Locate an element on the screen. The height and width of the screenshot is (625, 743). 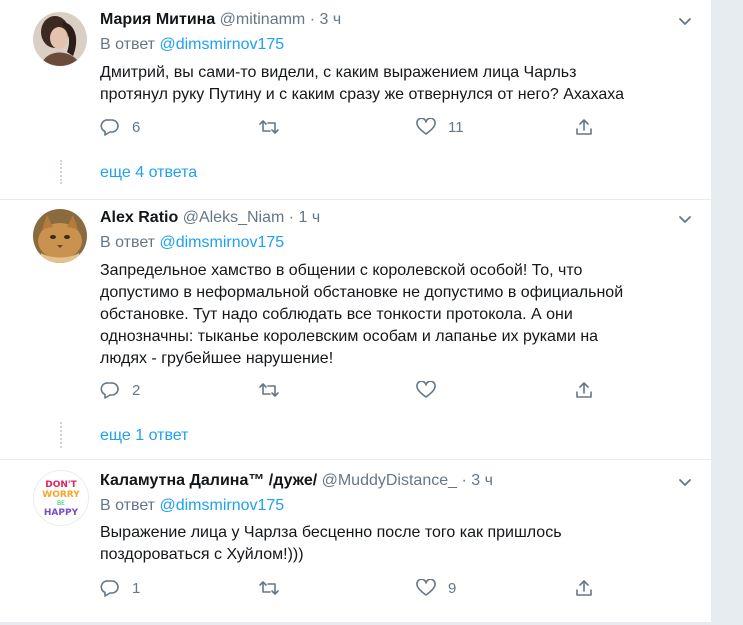
author-handle: @mitinamm is located at coordinates (263, 19).